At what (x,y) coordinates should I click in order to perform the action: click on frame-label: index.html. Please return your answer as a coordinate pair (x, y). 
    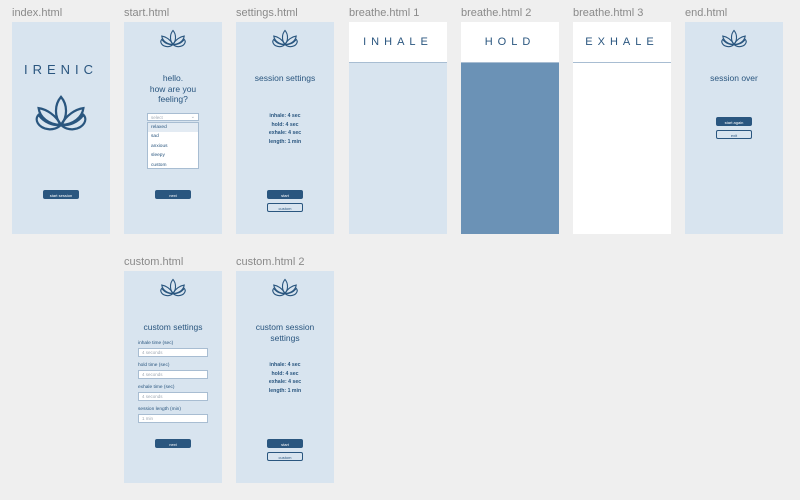
    Looking at the image, I should click on (37, 13).